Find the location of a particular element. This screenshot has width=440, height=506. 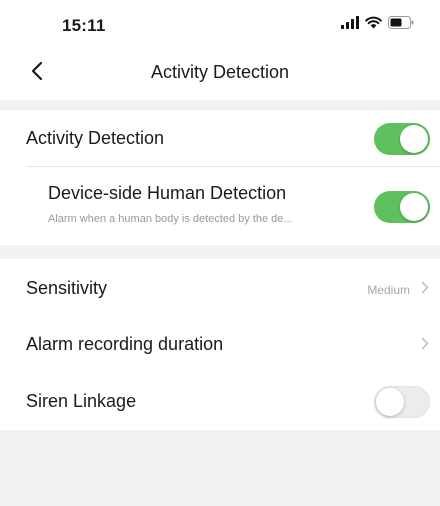

status-time: 15:11 is located at coordinates (84, 25).